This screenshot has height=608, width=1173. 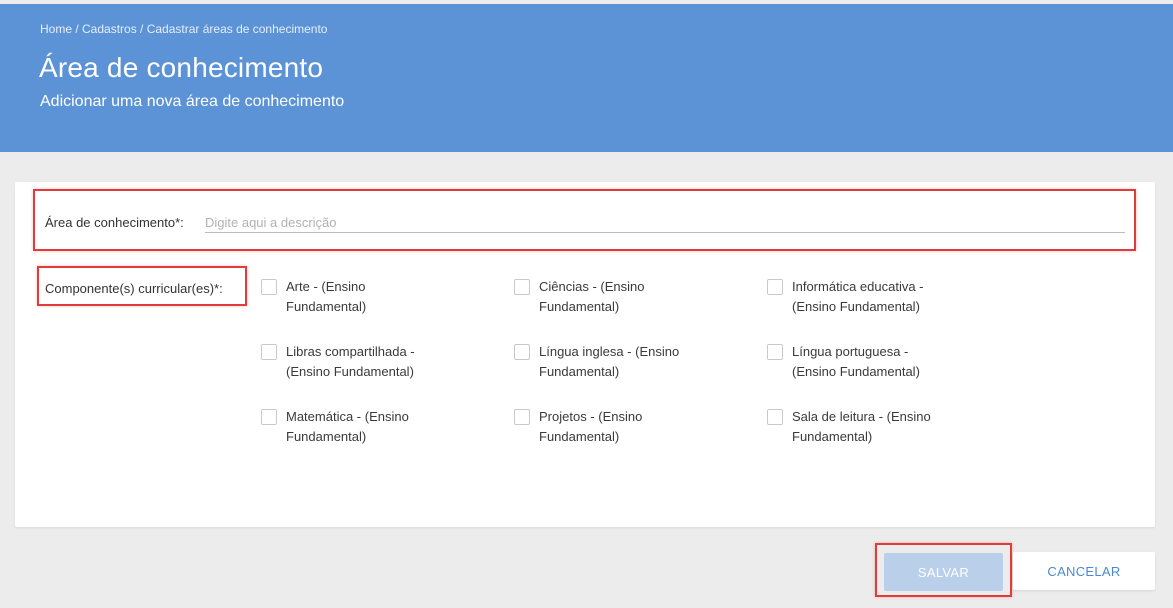 What do you see at coordinates (874, 427) in the screenshot?
I see `component-label: Sala de leitura - (Ensino Fundamental)` at bounding box center [874, 427].